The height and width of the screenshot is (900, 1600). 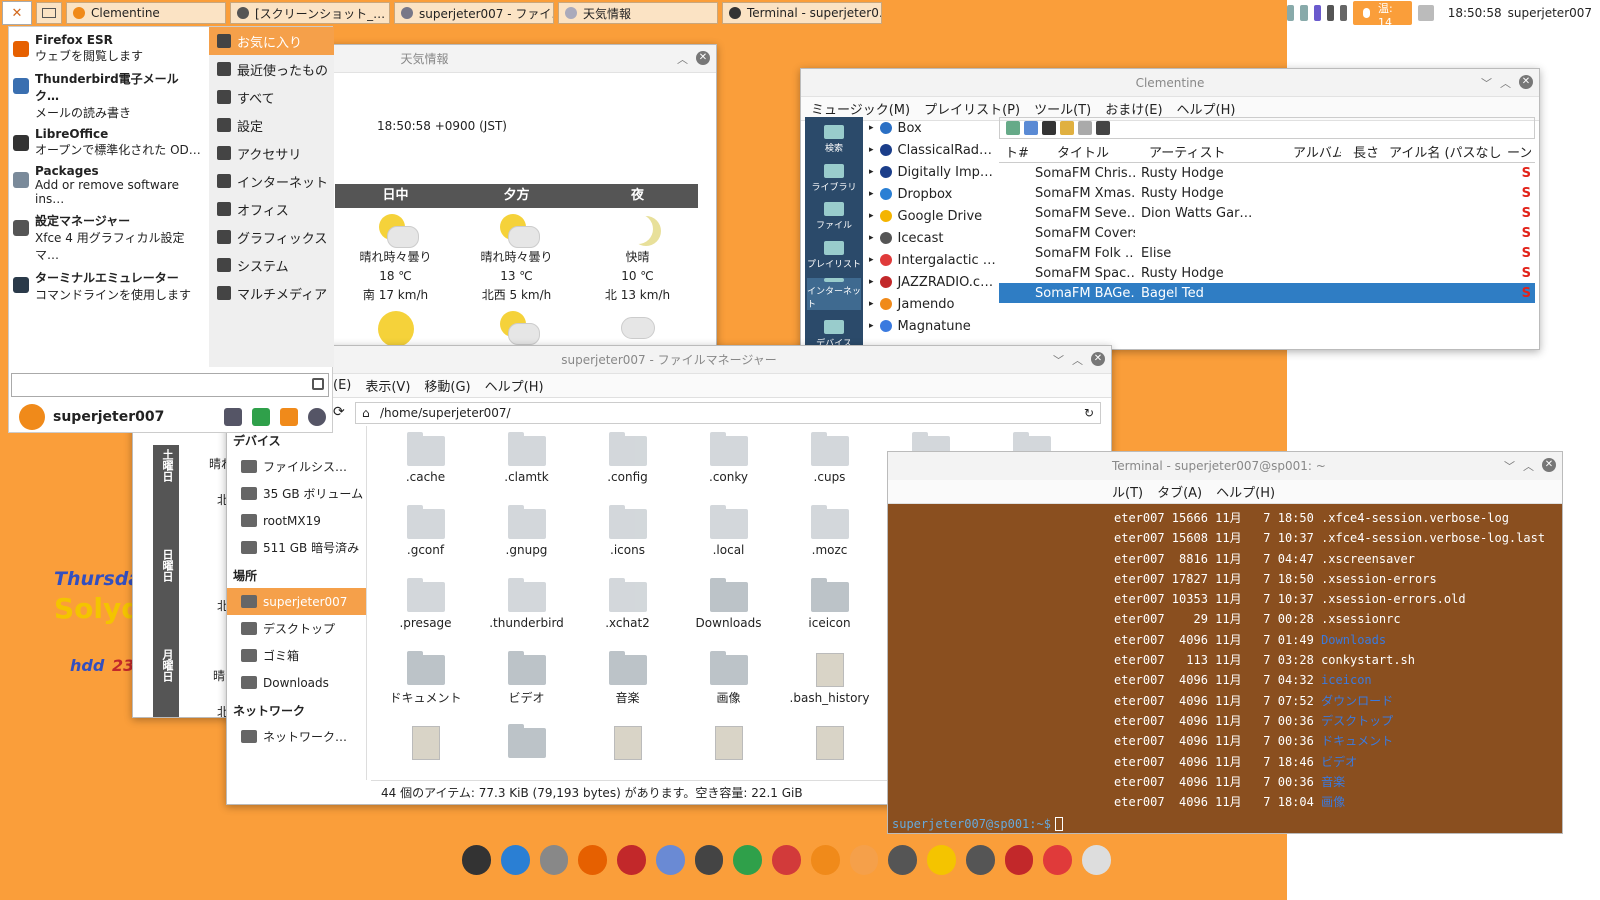 What do you see at coordinates (425, 468) in the screenshot?
I see `folder-item: .cache` at bounding box center [425, 468].